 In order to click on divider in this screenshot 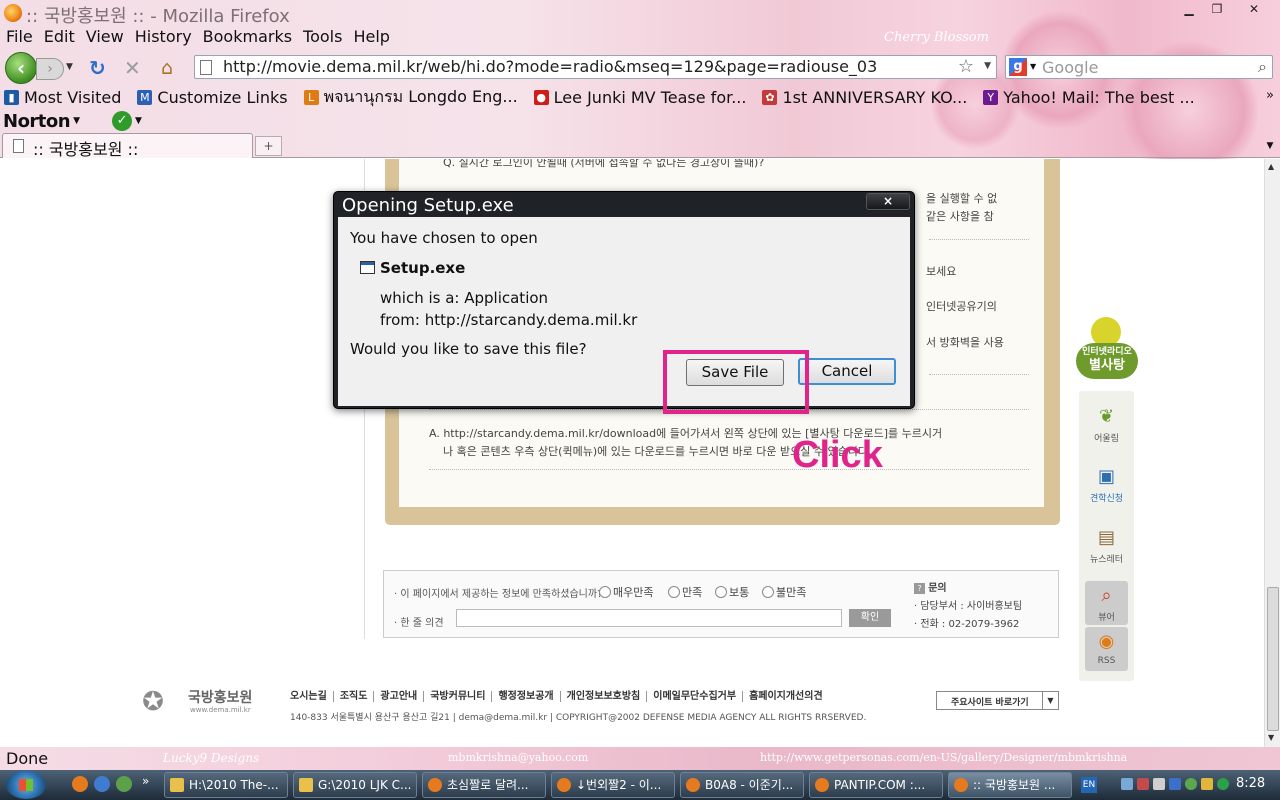, I will do `click(979, 239)`.